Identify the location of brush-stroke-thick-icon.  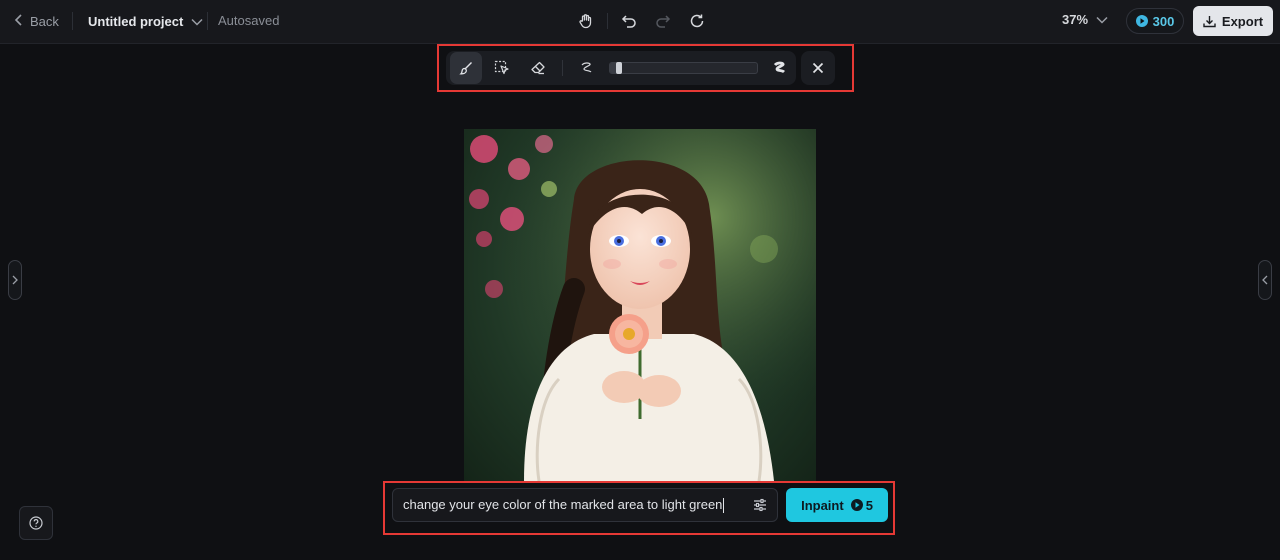
(779, 67).